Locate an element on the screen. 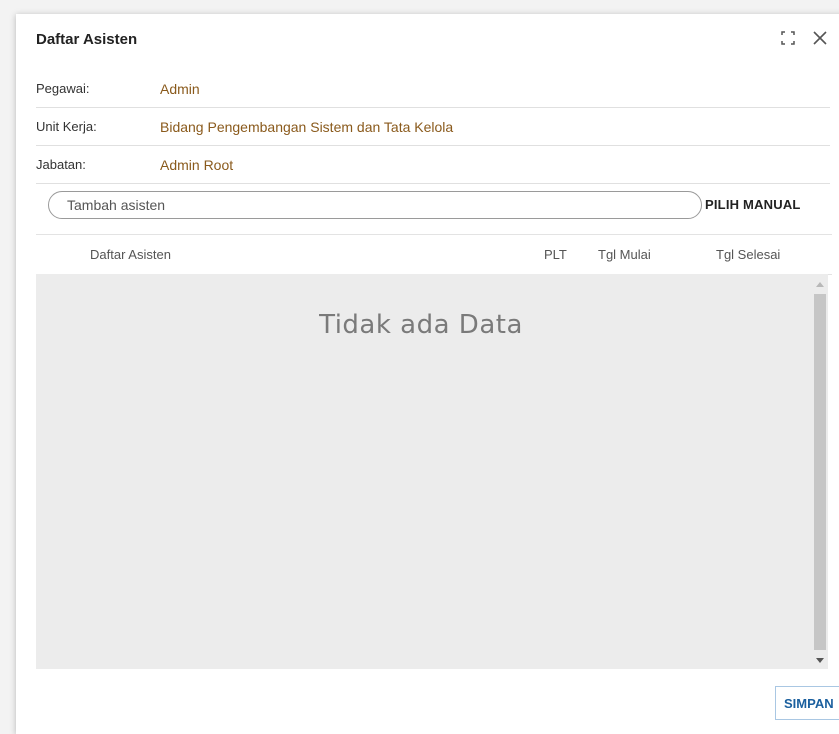  jabatan-value: Admin Root is located at coordinates (197, 164).